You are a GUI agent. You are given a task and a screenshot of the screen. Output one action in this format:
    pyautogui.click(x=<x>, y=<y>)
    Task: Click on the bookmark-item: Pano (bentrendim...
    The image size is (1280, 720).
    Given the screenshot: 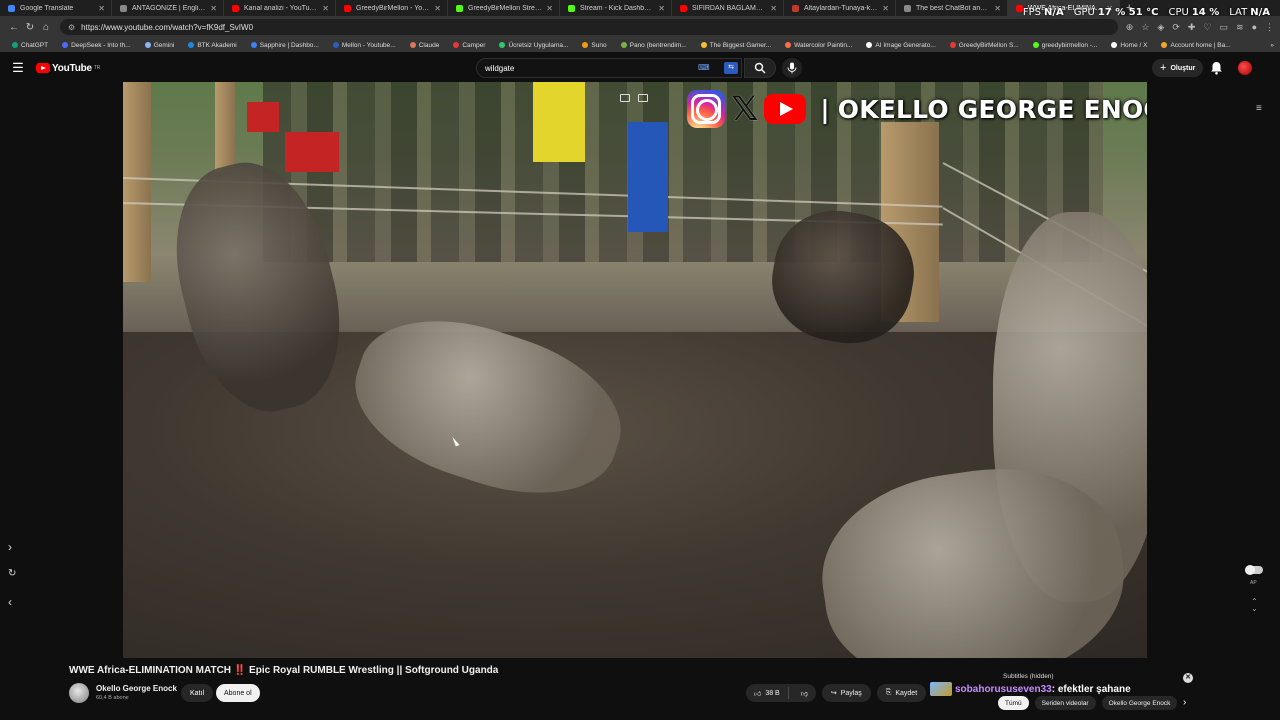 What is the action you would take?
    pyautogui.click(x=654, y=45)
    